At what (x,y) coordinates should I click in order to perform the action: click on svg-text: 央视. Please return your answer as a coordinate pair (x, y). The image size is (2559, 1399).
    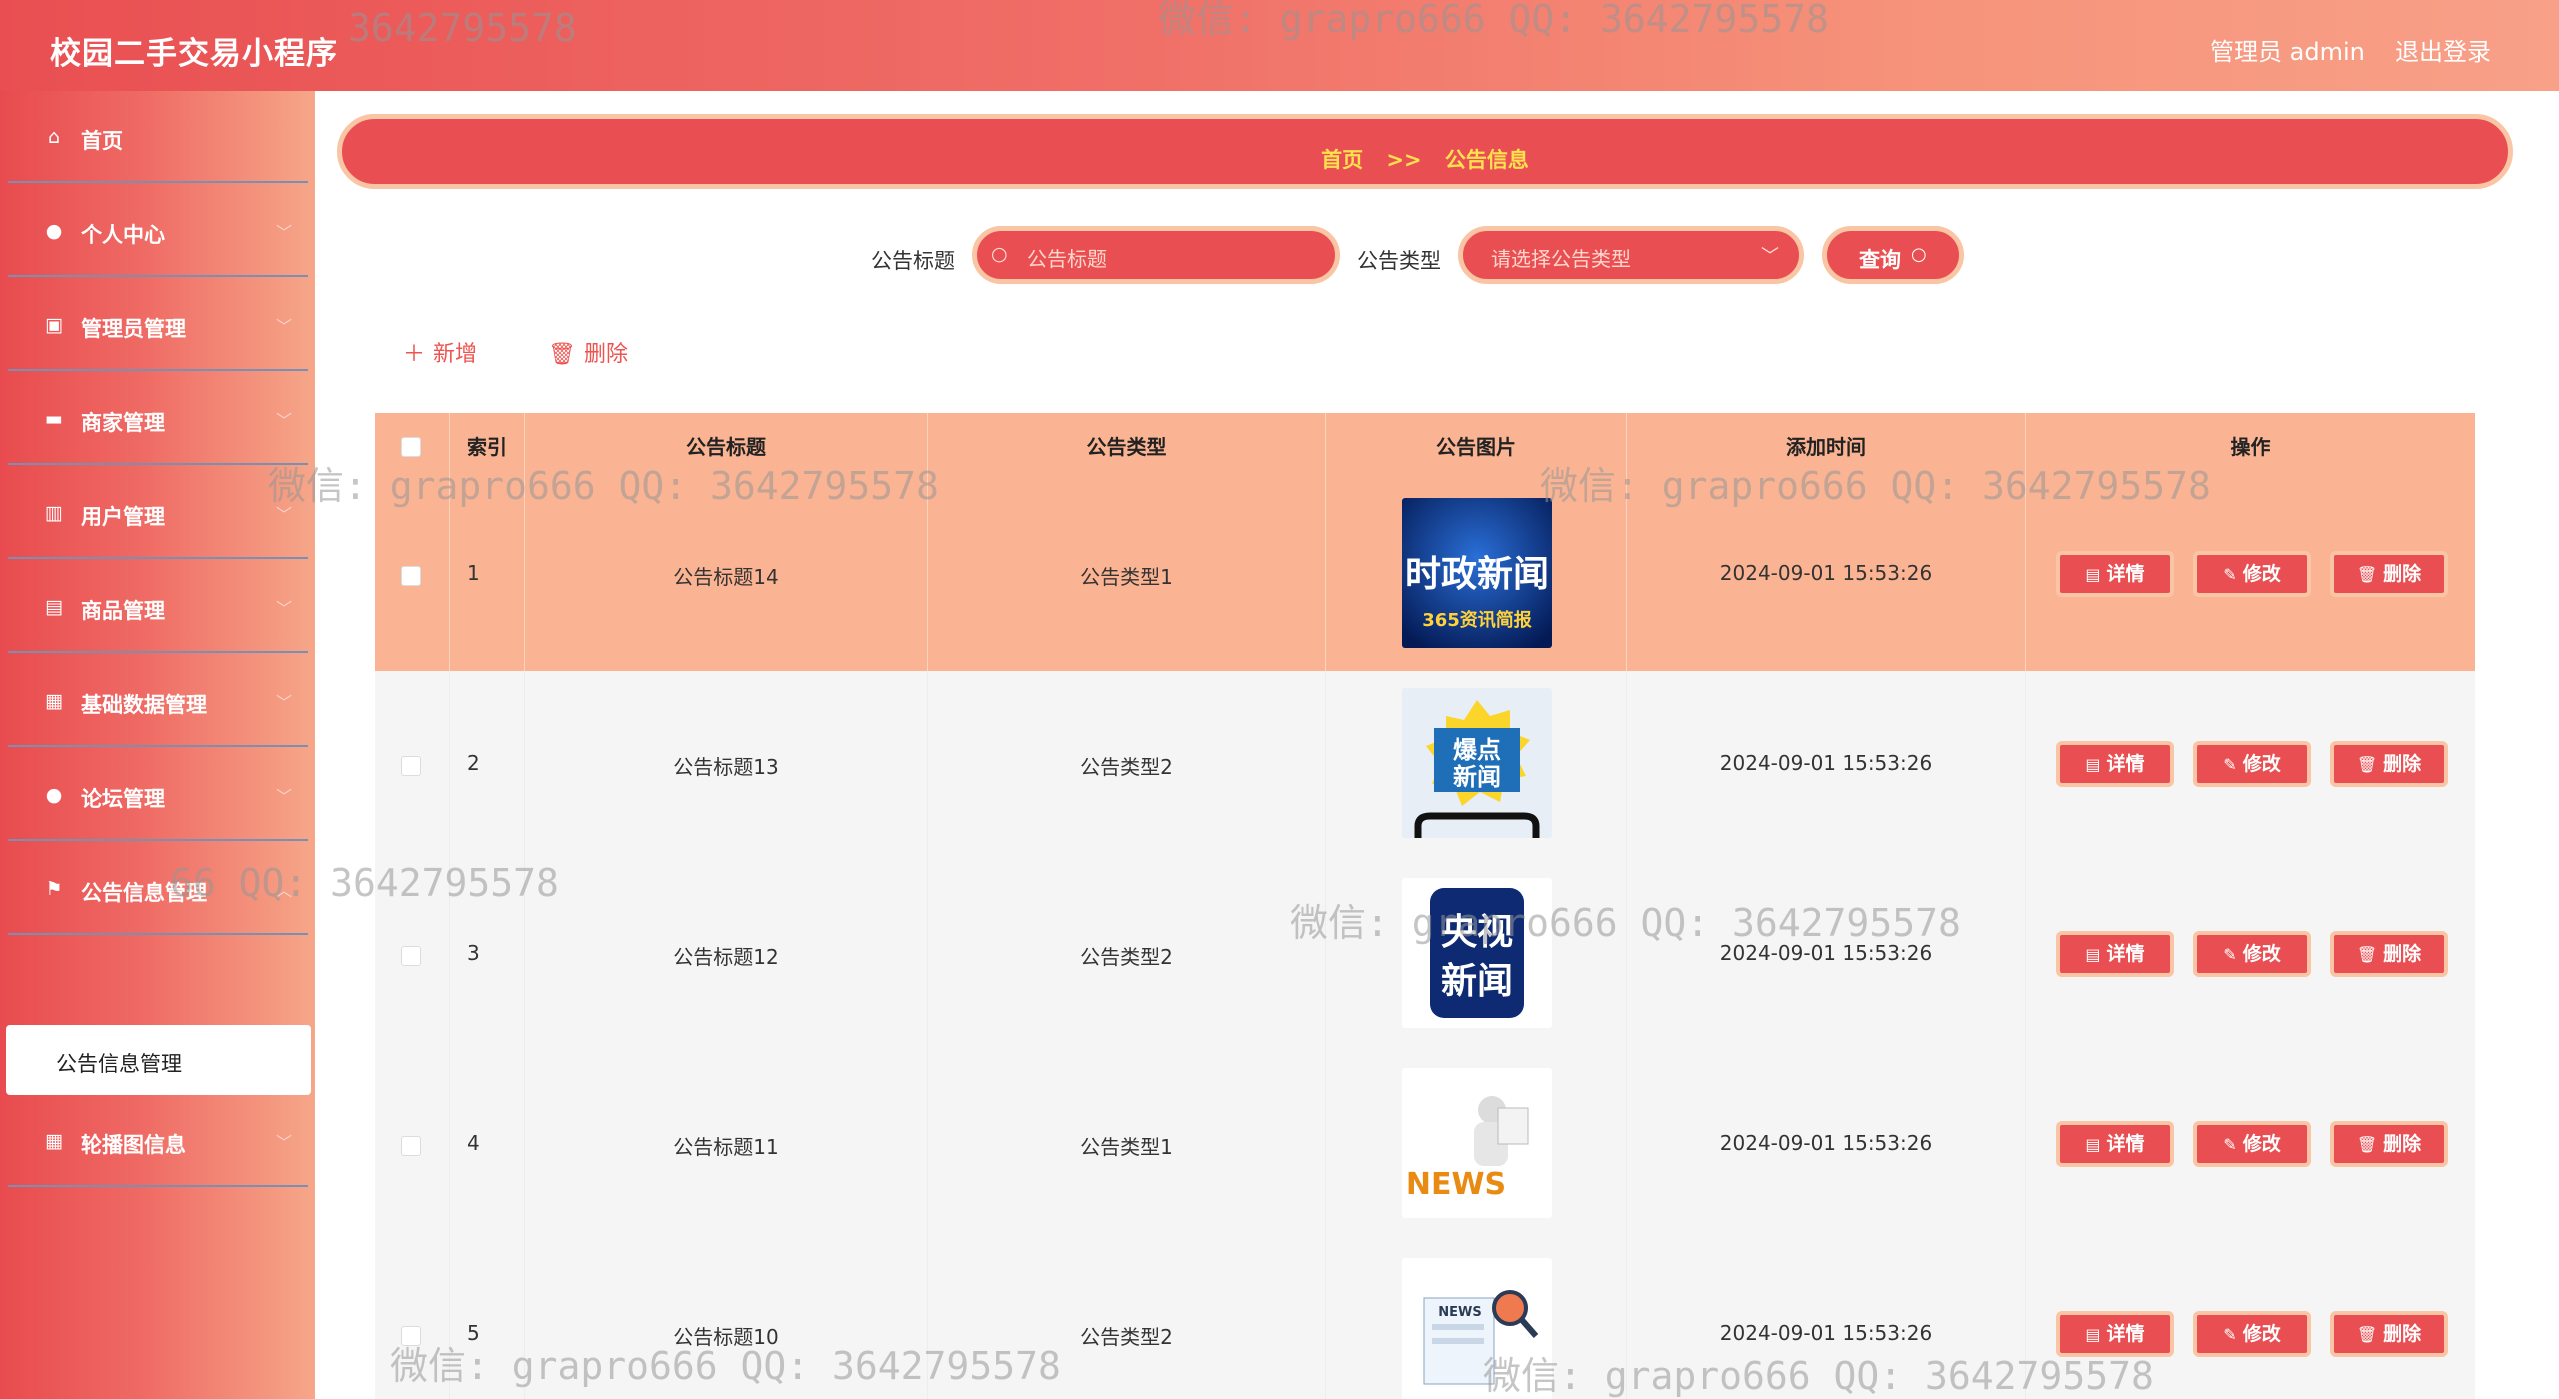
    Looking at the image, I should click on (1477, 932).